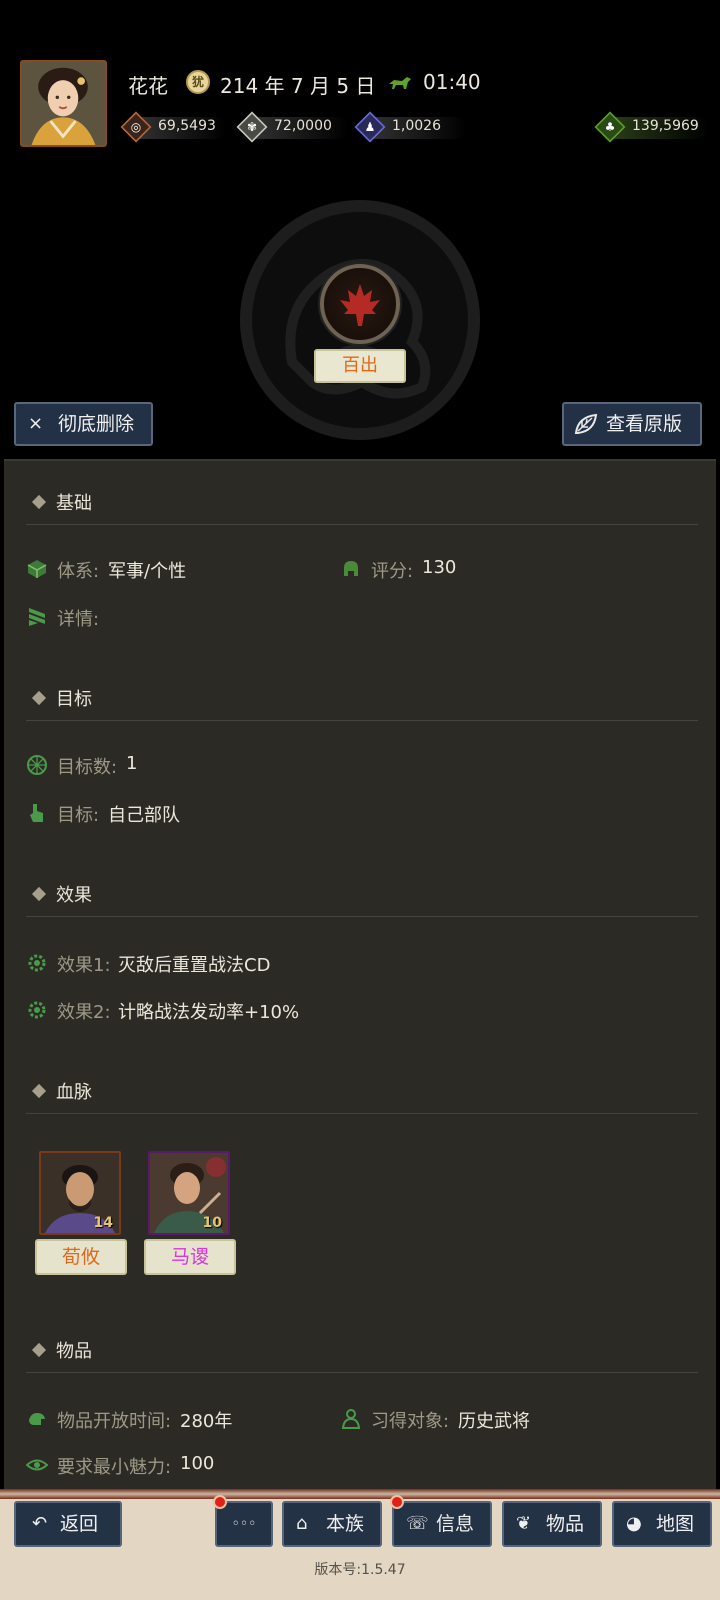 Image resolution: width=720 pixels, height=1600 pixels. I want to click on leaf-icon, so click(586, 423).